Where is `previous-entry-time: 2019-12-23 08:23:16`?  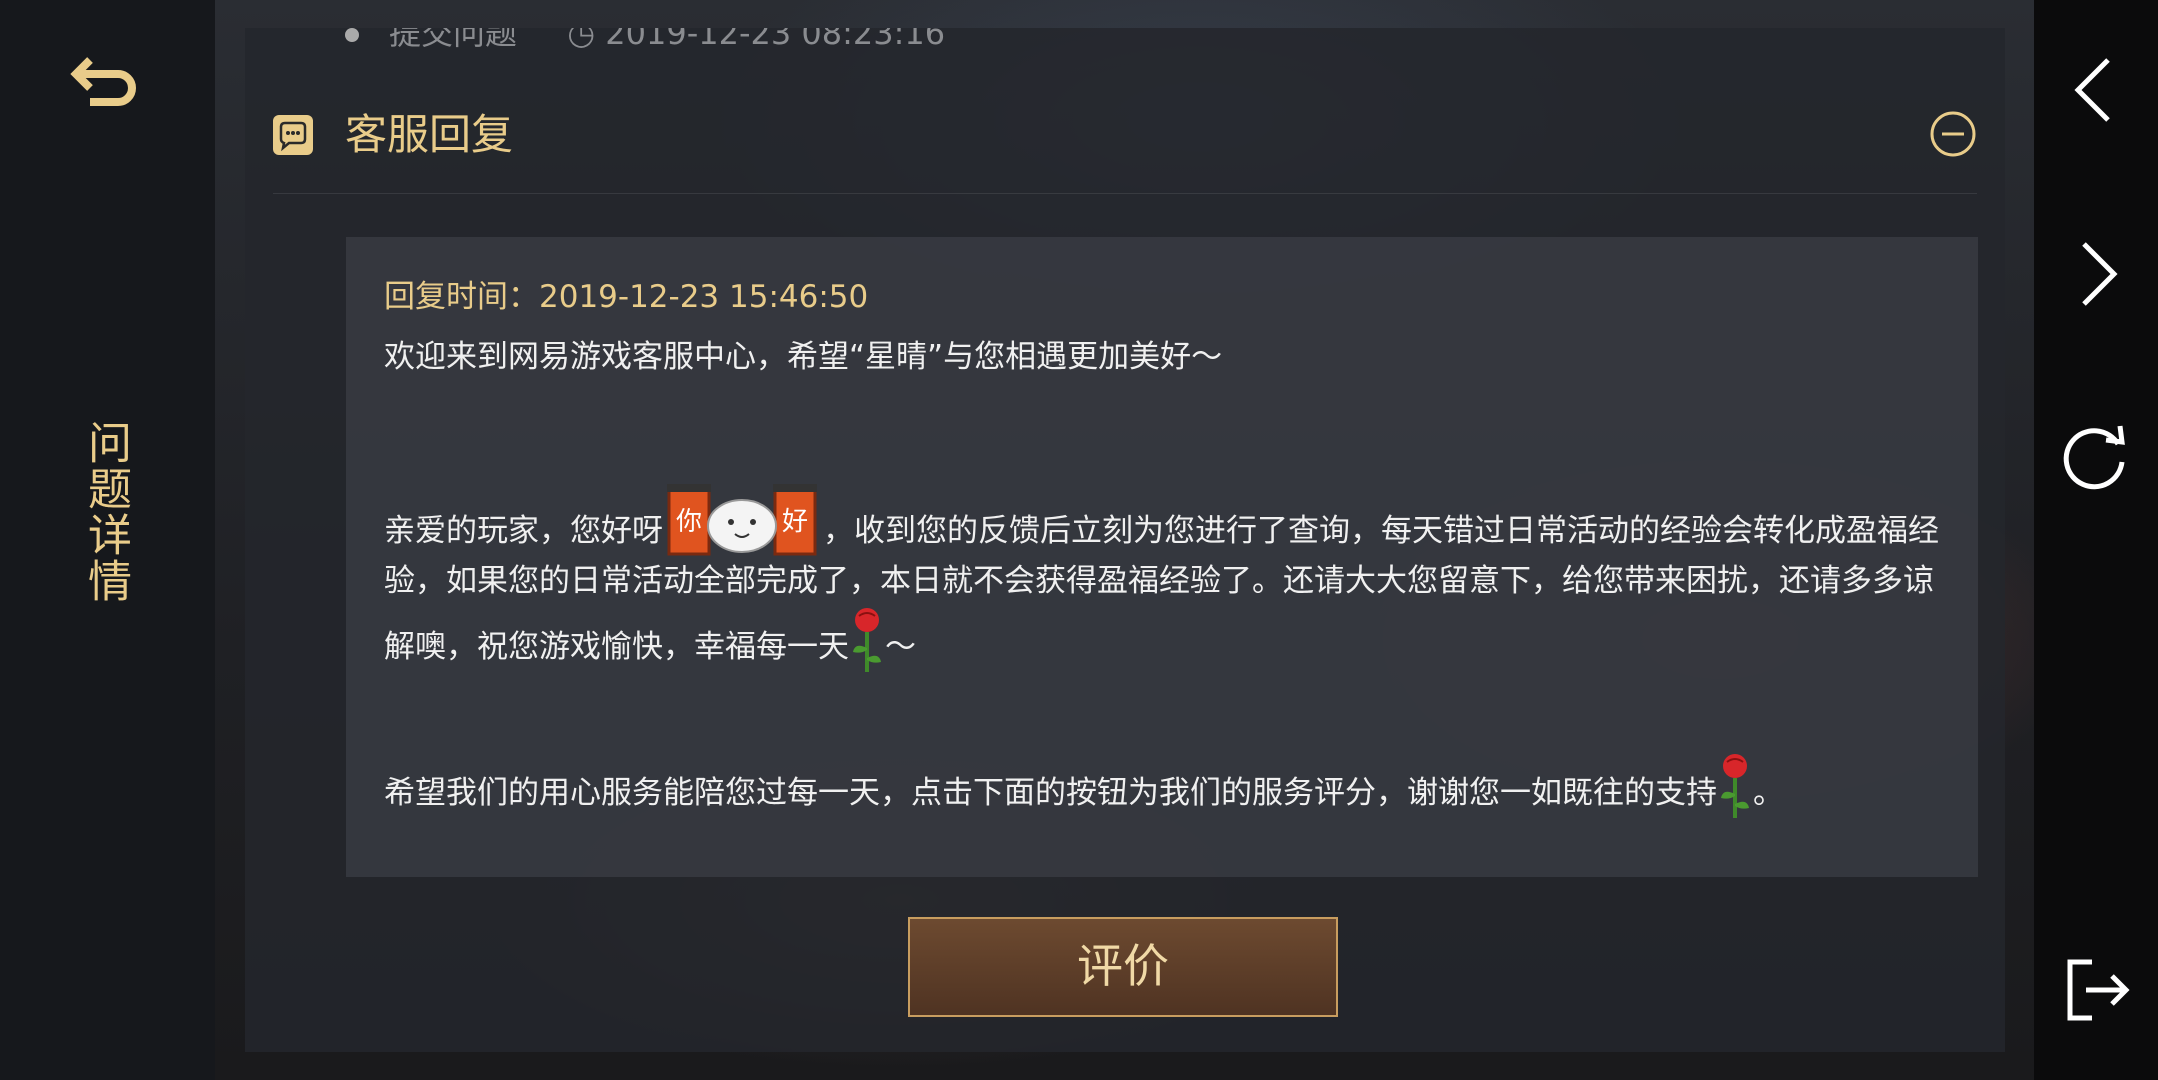 previous-entry-time: 2019-12-23 08:23:16 is located at coordinates (775, 38).